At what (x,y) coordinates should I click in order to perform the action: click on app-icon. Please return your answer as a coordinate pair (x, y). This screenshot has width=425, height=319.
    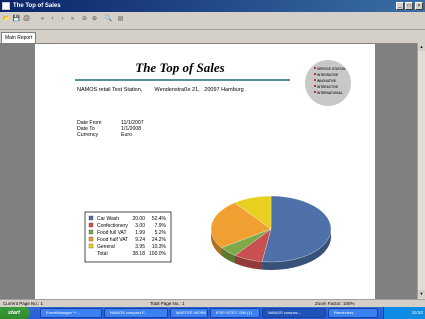
    Looking at the image, I should click on (6, 6).